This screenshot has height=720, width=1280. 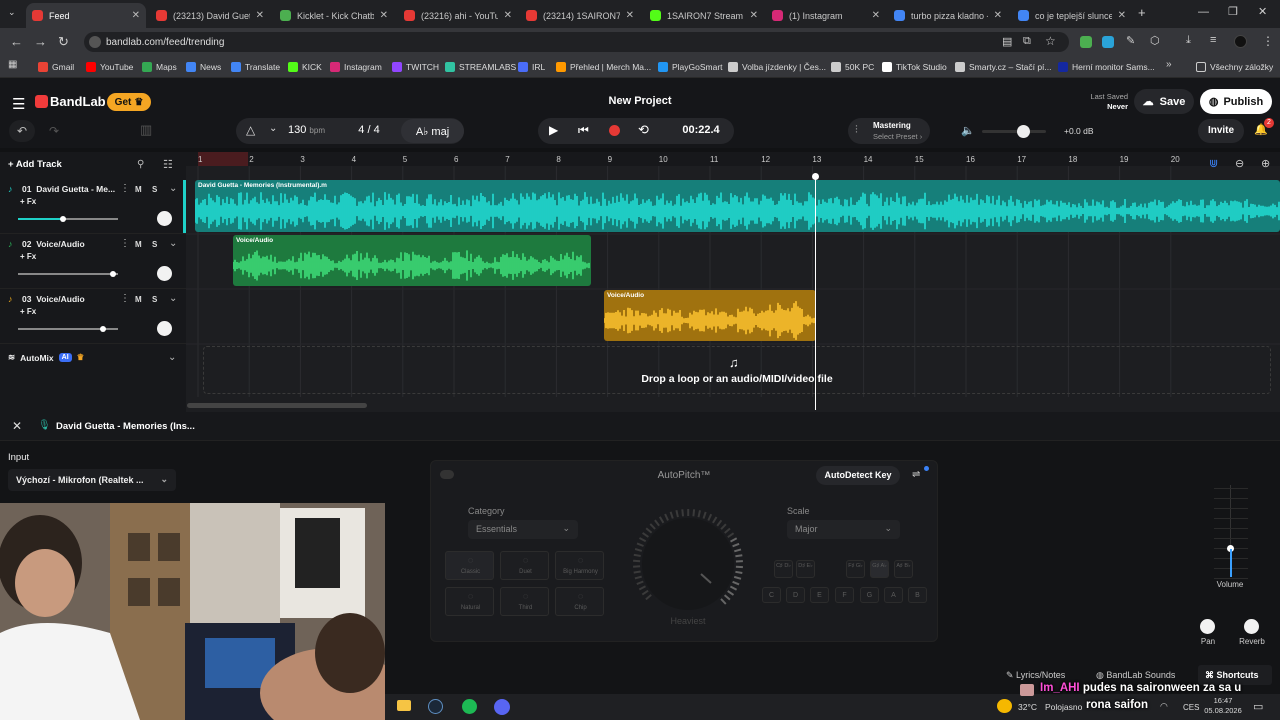 I want to click on all-bookmarks: Všechny záložky, so click(x=1234, y=67).